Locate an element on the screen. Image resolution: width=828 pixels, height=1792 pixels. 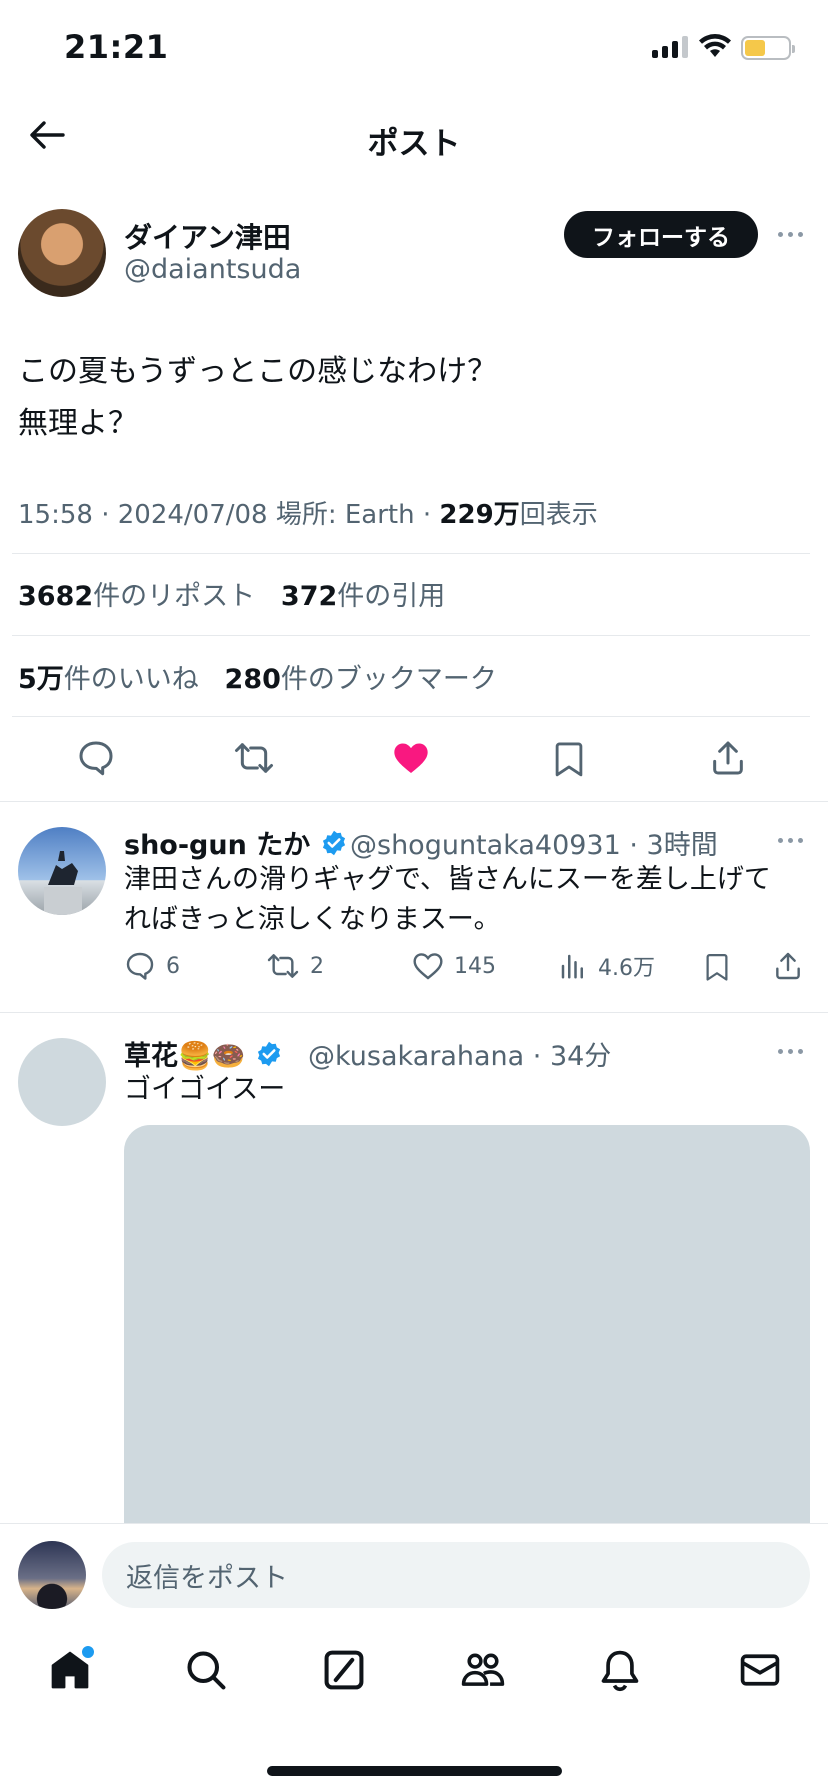
more-options-icon is located at coordinates (790, 234).